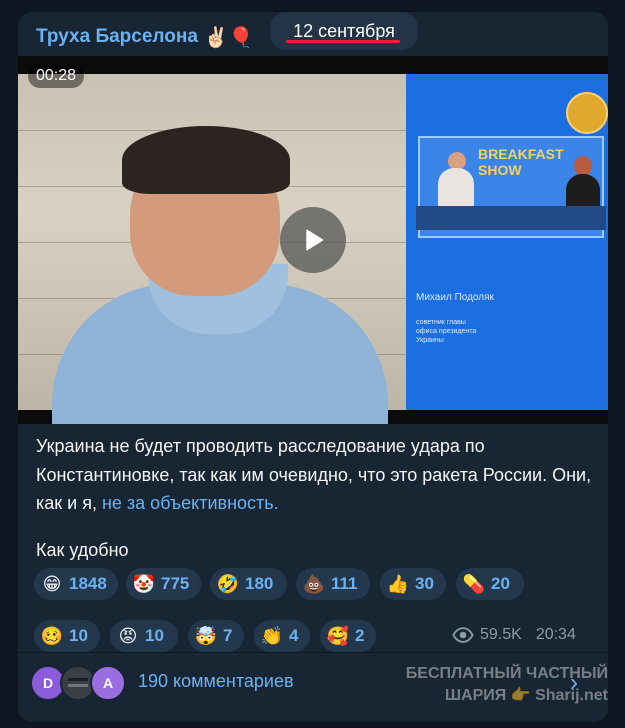 The height and width of the screenshot is (728, 625). What do you see at coordinates (175, 583) in the screenshot?
I see `reaction-count: 775` at bounding box center [175, 583].